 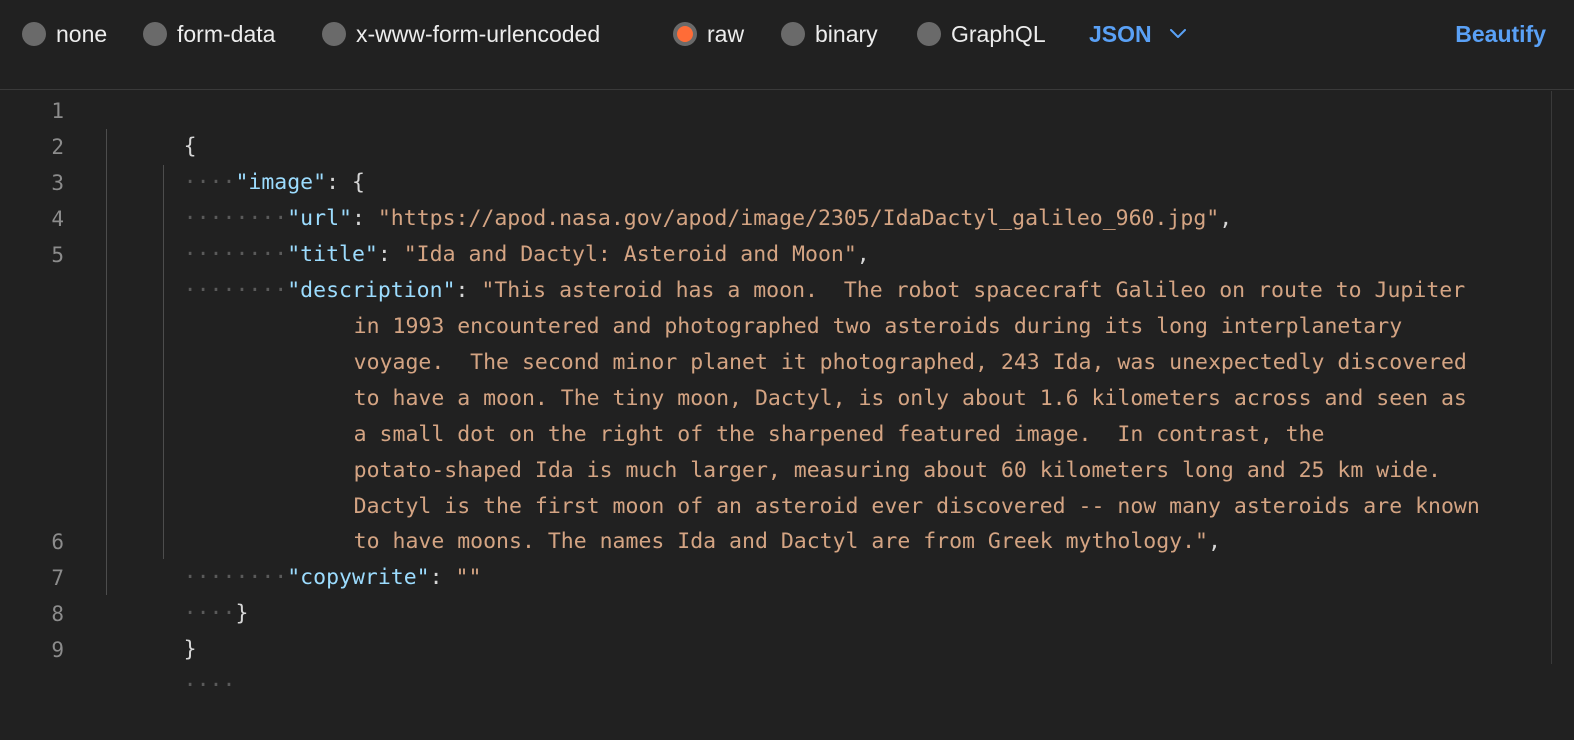 What do you see at coordinates (151, 629) in the screenshot?
I see `code-line: }` at bounding box center [151, 629].